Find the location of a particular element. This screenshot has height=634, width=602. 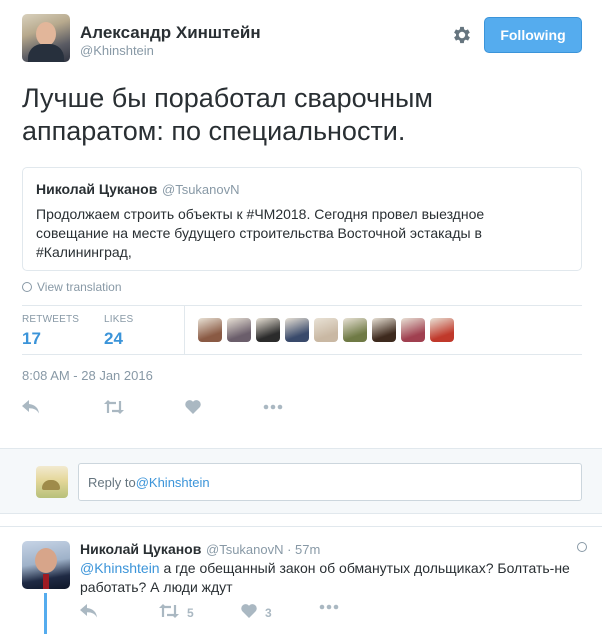

reply-input-mention: @Khinshtein is located at coordinates (172, 482).